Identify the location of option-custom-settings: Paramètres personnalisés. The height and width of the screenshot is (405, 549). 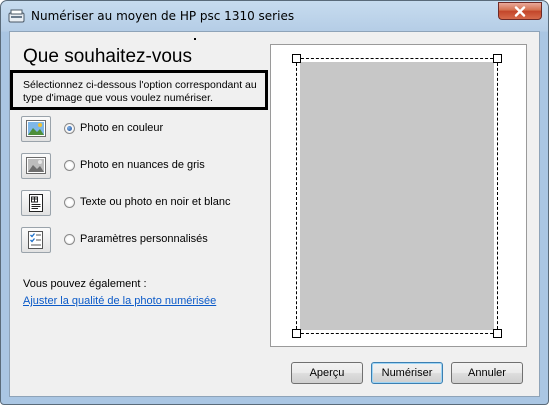
(145, 240).